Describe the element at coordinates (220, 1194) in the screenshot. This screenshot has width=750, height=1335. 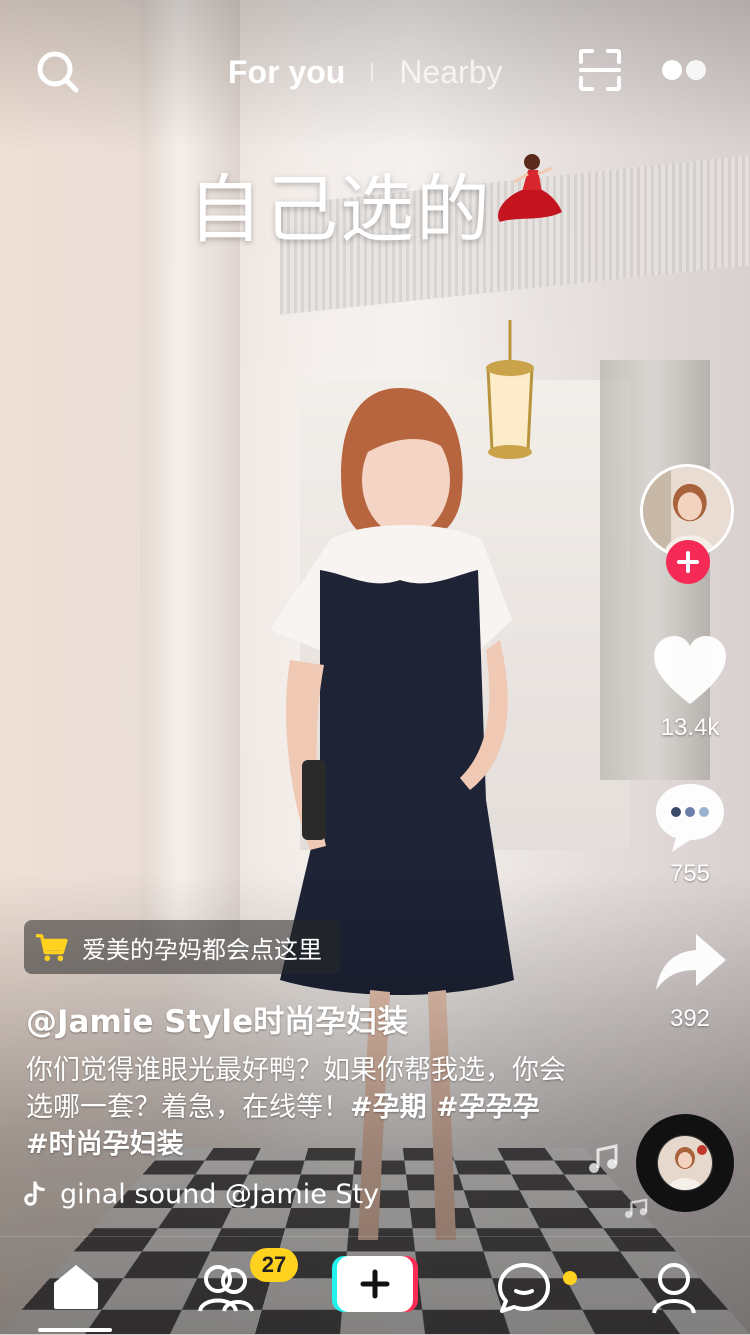
I see `sound-title: ginal sound @Jamie Sty` at that location.